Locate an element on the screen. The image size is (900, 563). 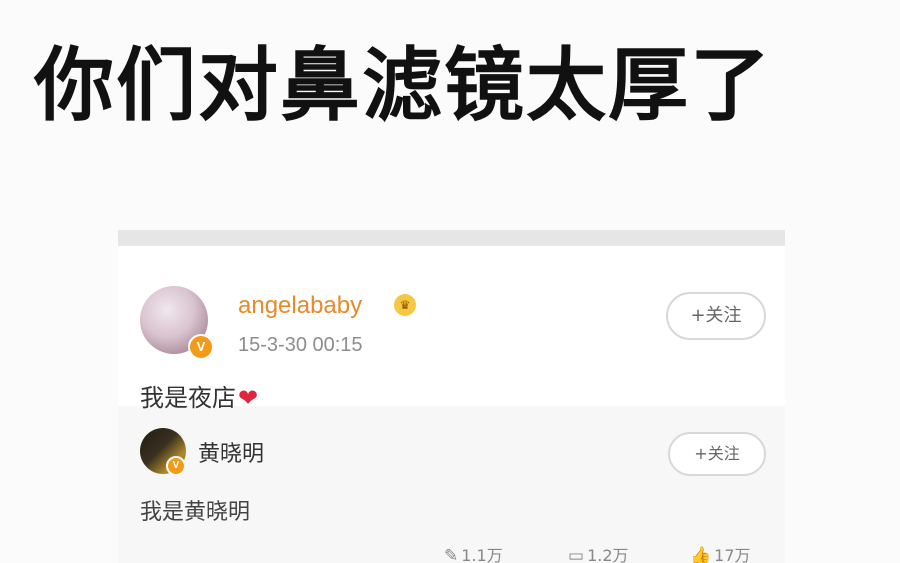
comment-icon: ▭ is located at coordinates (576, 554).